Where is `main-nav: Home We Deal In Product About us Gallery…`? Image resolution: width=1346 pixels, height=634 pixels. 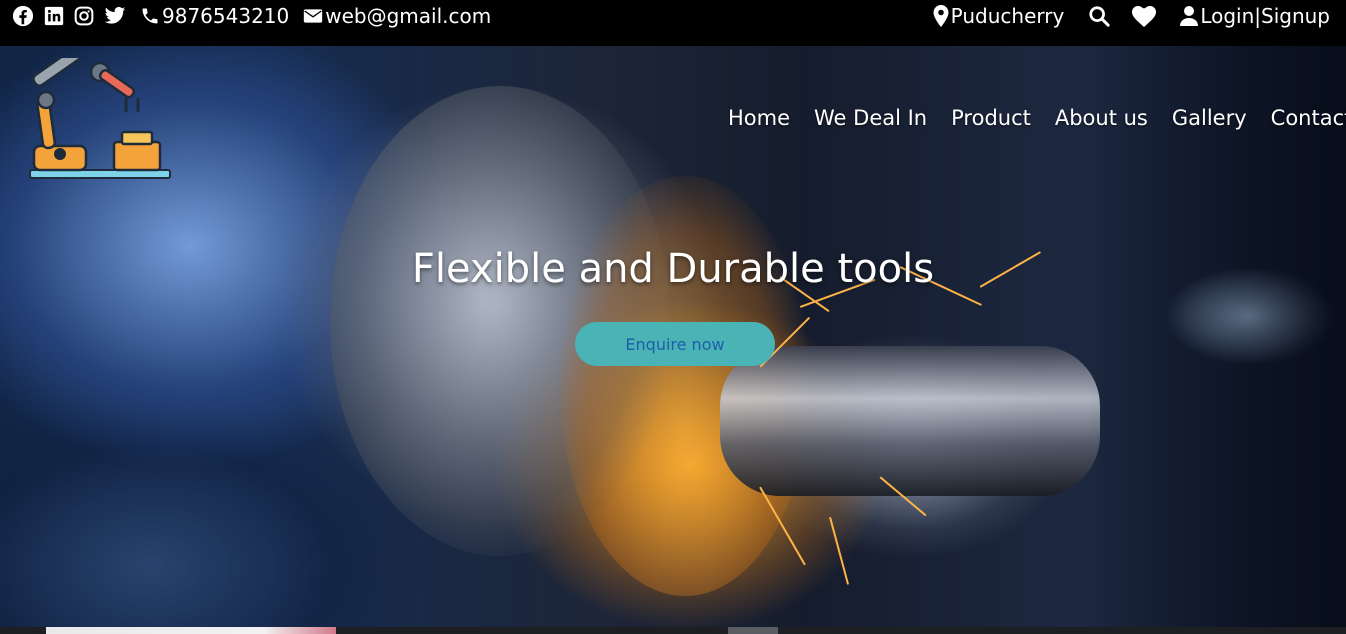 main-nav: Home We Deal In Product About us Gallery… is located at coordinates (1037, 118).